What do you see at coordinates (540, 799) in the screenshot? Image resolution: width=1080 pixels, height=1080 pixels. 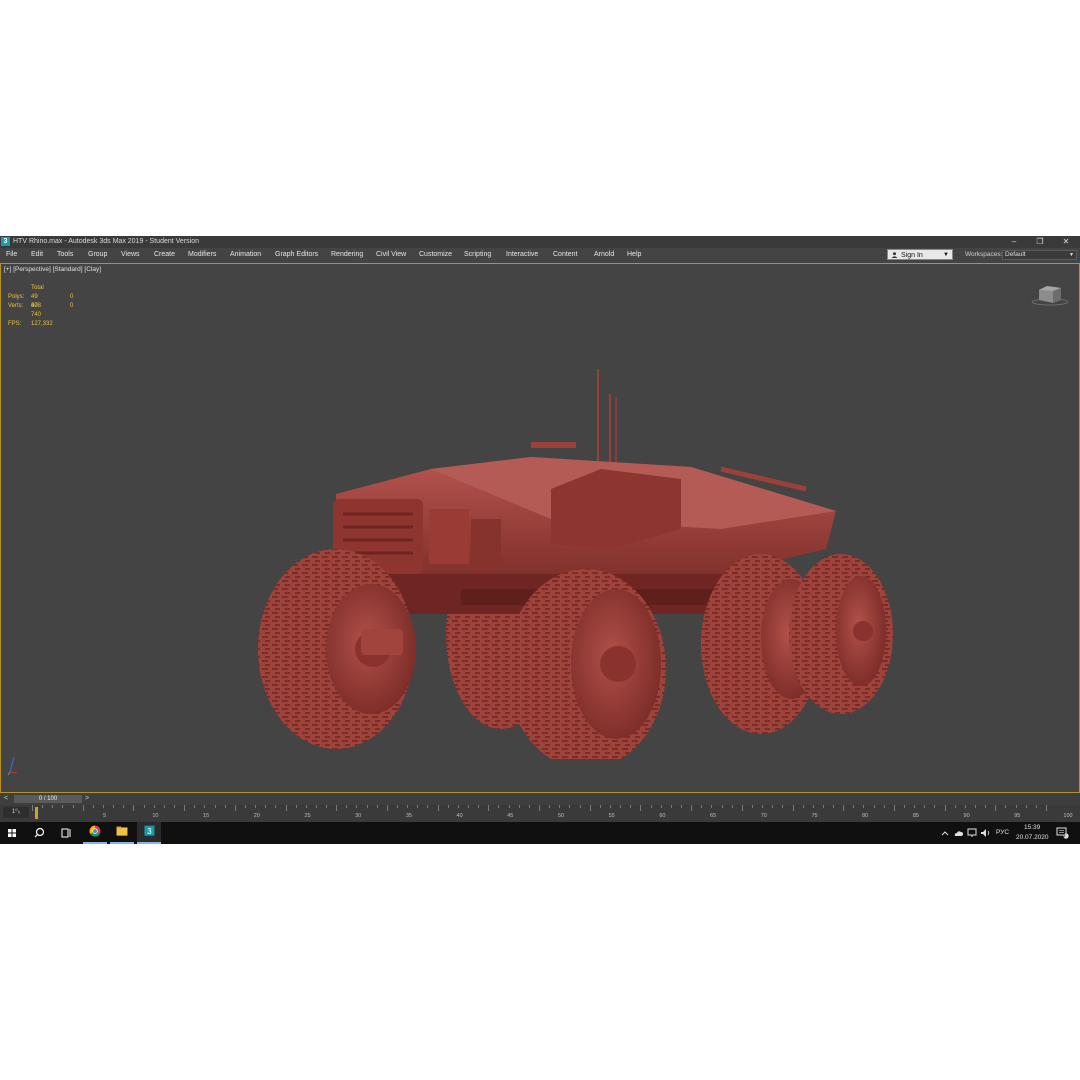 I see `time-slider: < 0 / 100 >` at bounding box center [540, 799].